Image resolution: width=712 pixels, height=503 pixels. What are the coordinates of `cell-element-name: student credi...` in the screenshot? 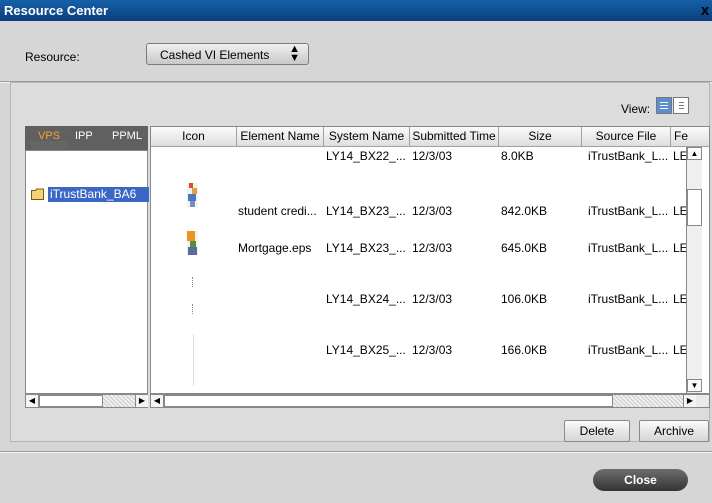 It's located at (277, 211).